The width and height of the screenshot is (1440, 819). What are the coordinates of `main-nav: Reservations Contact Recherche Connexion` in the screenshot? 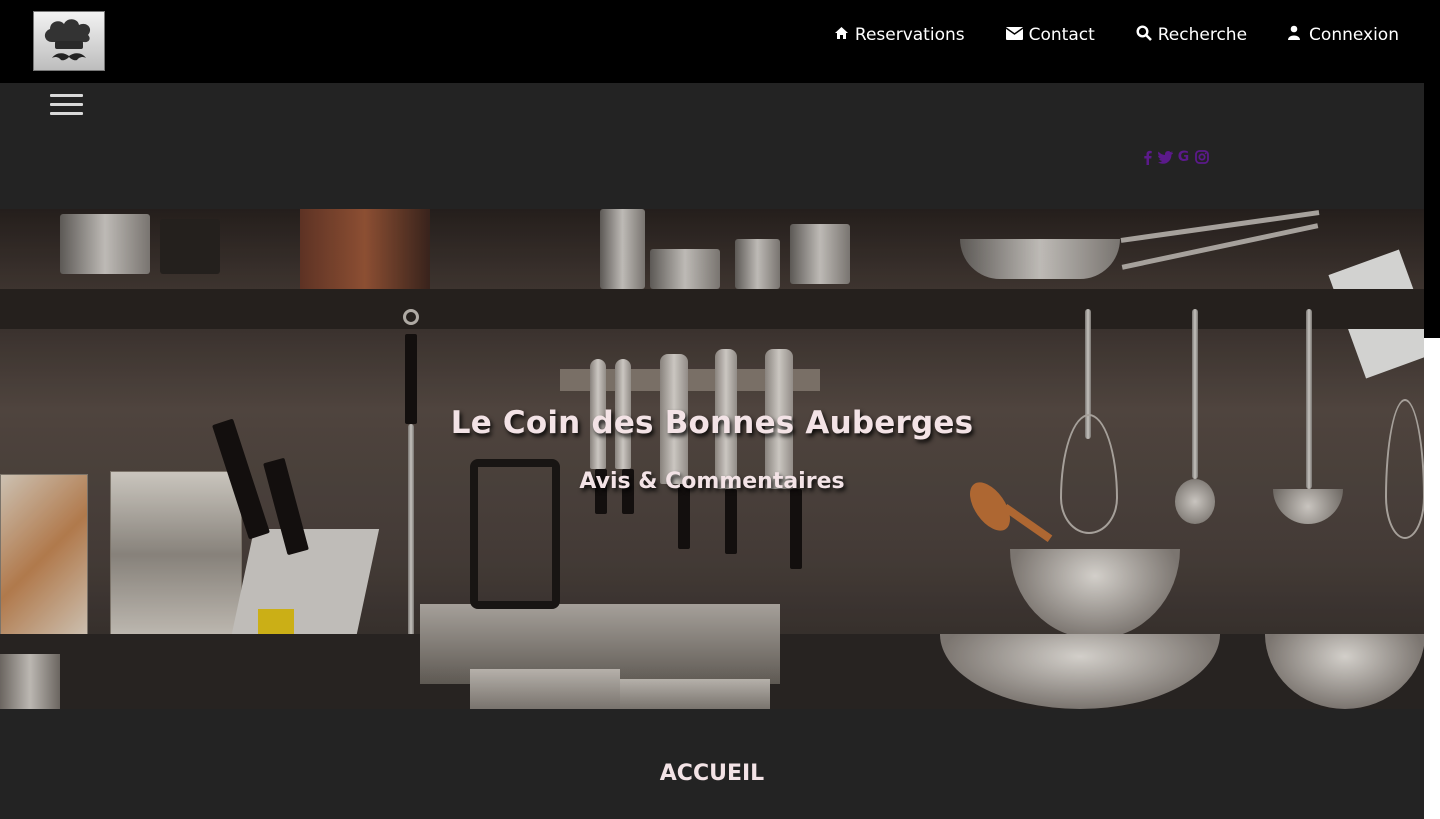 It's located at (1137, 35).